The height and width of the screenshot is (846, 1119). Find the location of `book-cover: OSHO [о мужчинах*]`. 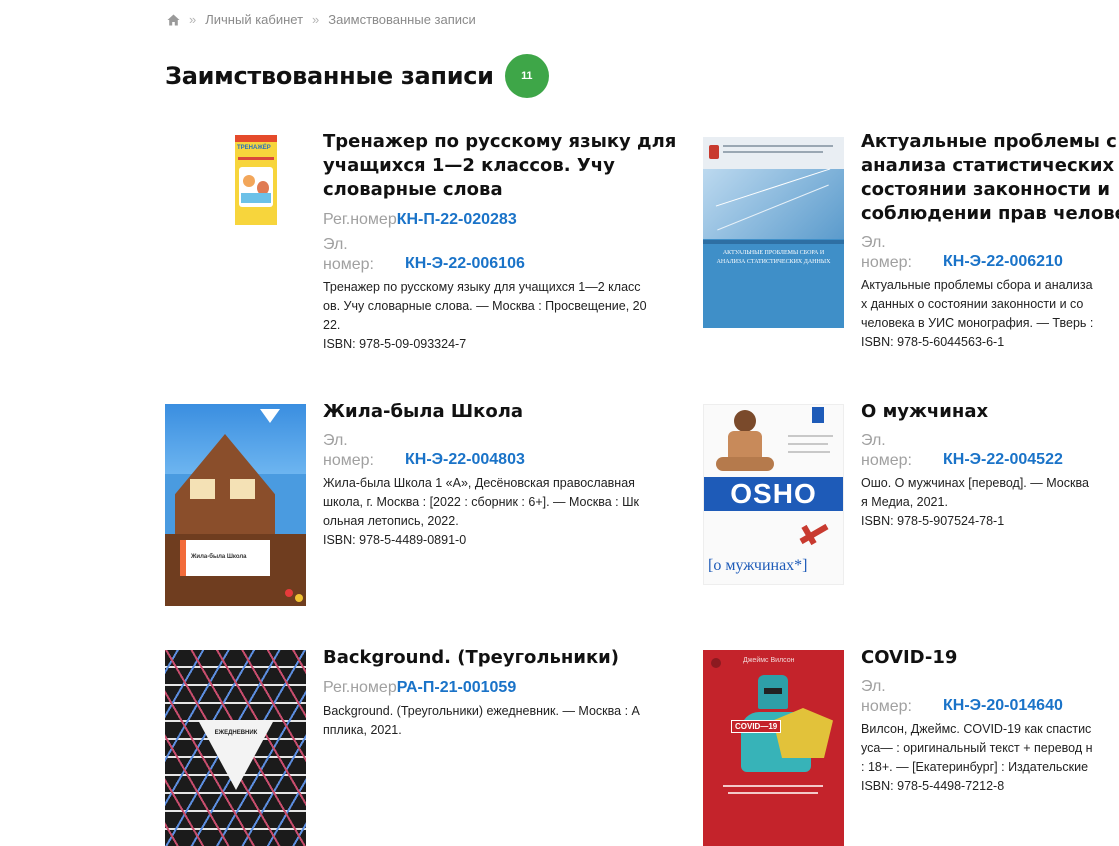

book-cover: OSHO [о мужчинах*] is located at coordinates (773, 494).